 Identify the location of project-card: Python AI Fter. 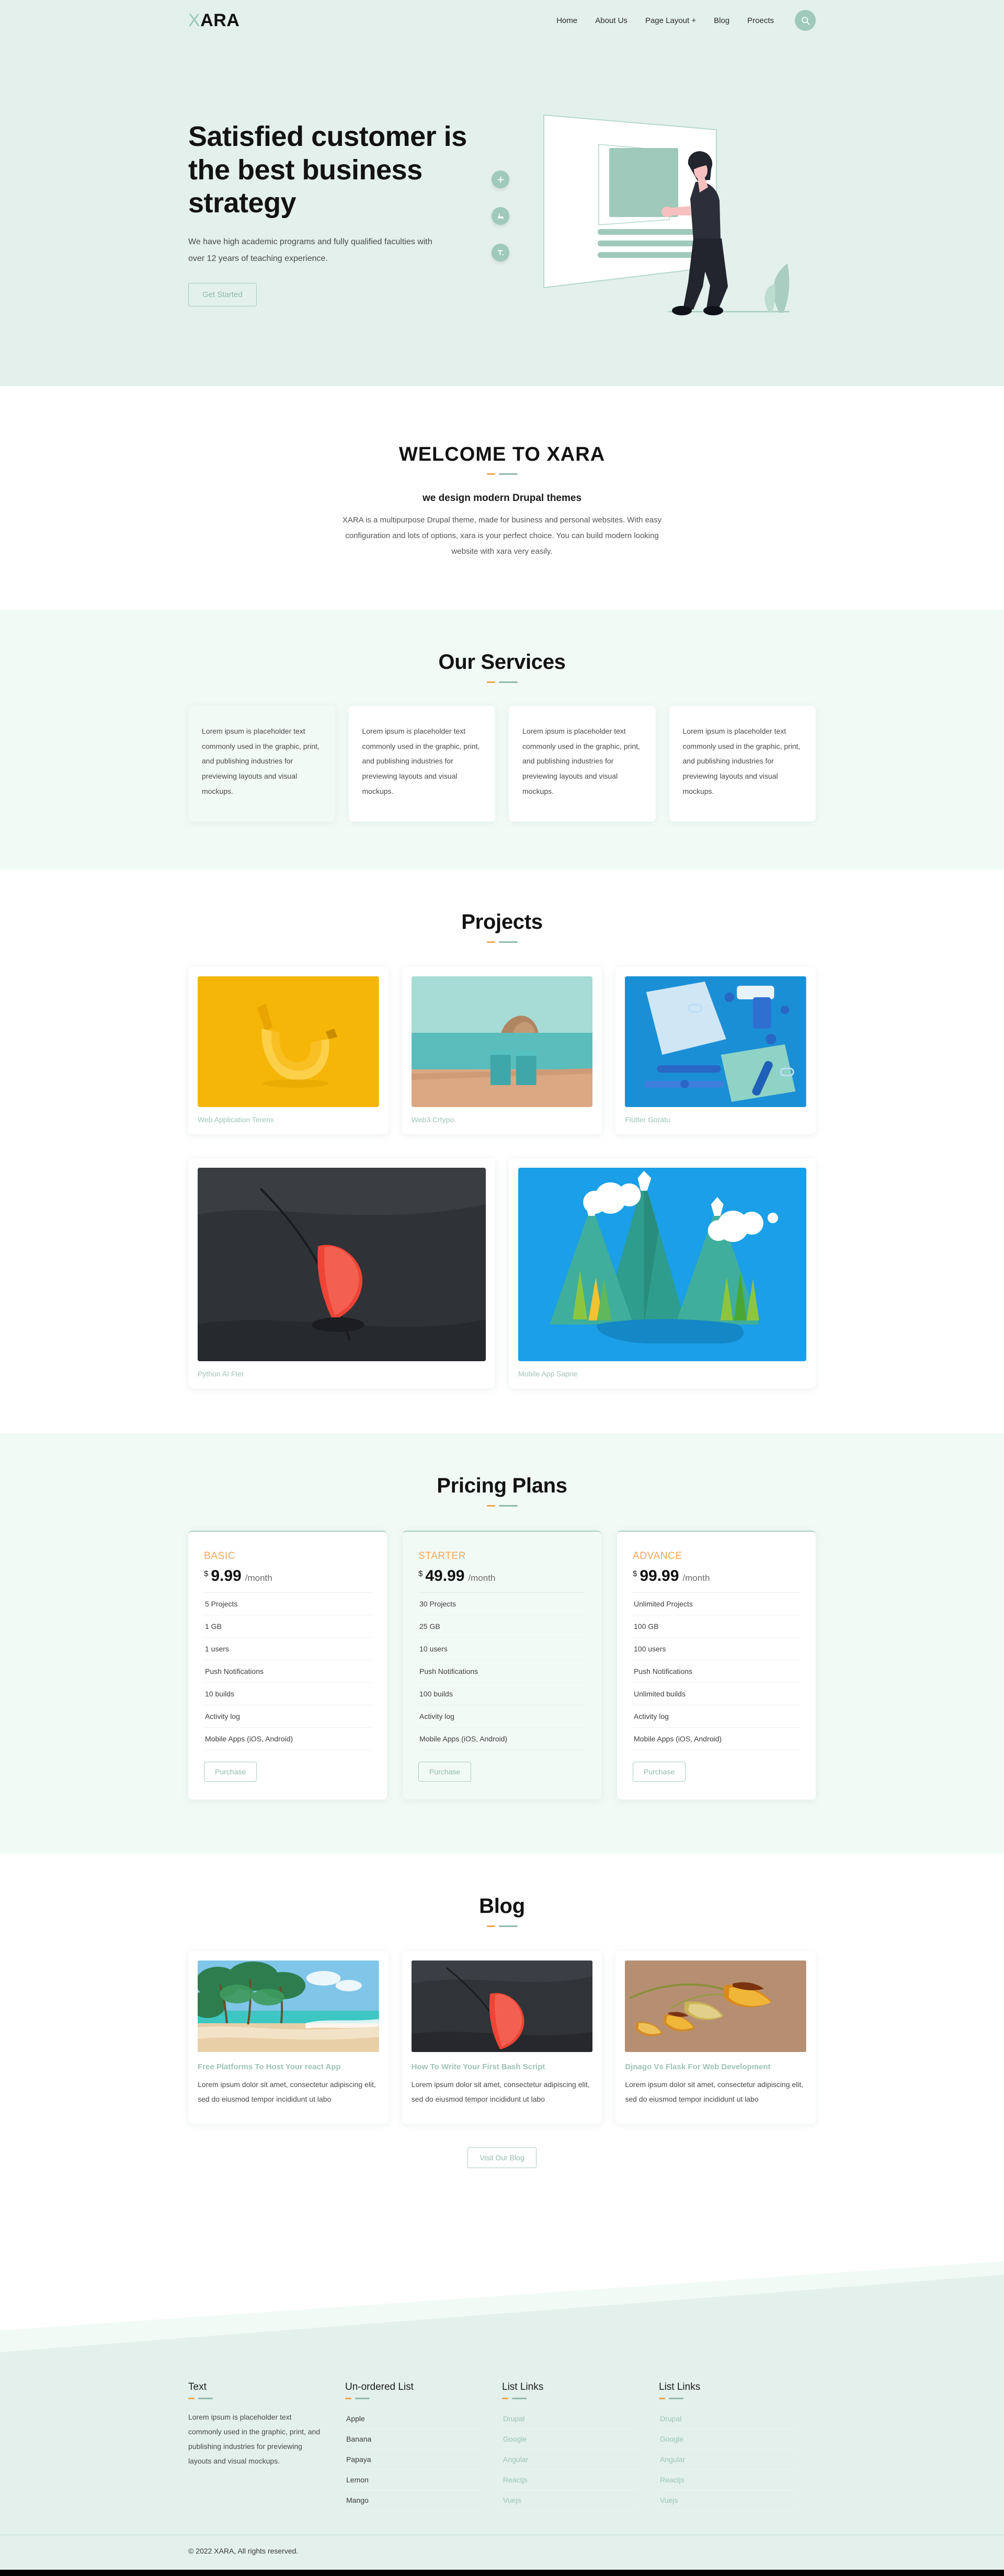
(341, 1274).